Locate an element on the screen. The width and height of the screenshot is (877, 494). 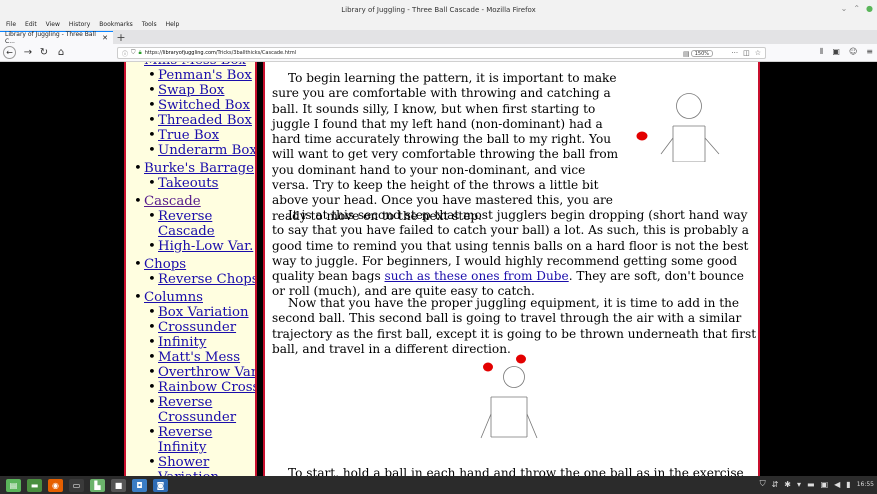
menu-help: Help is located at coordinates (173, 24).